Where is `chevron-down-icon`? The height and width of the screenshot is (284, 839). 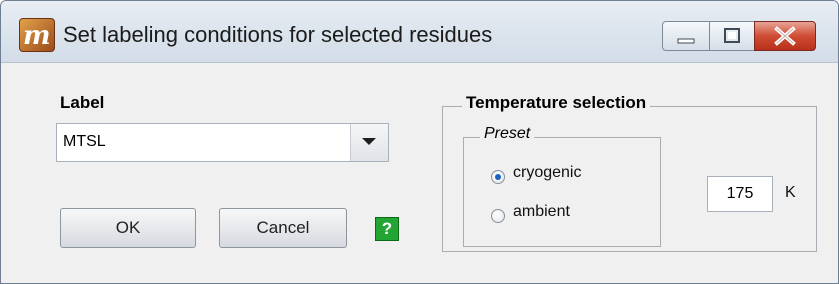
chevron-down-icon is located at coordinates (369, 141).